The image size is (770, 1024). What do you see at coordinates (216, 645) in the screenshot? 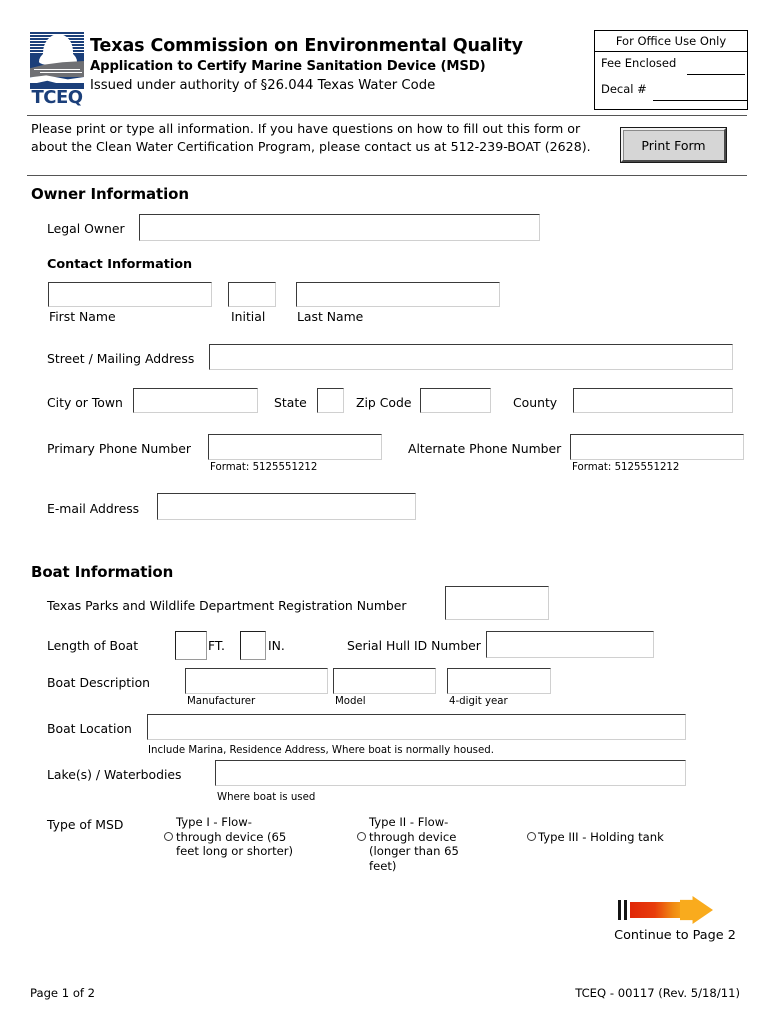
I see `length-feet-unit: FT.` at bounding box center [216, 645].